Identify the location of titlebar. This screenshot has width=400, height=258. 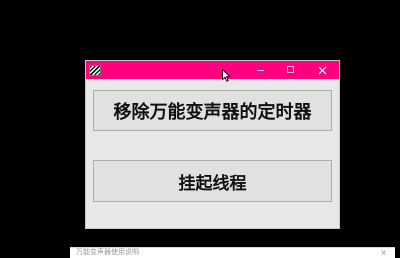
(212, 71).